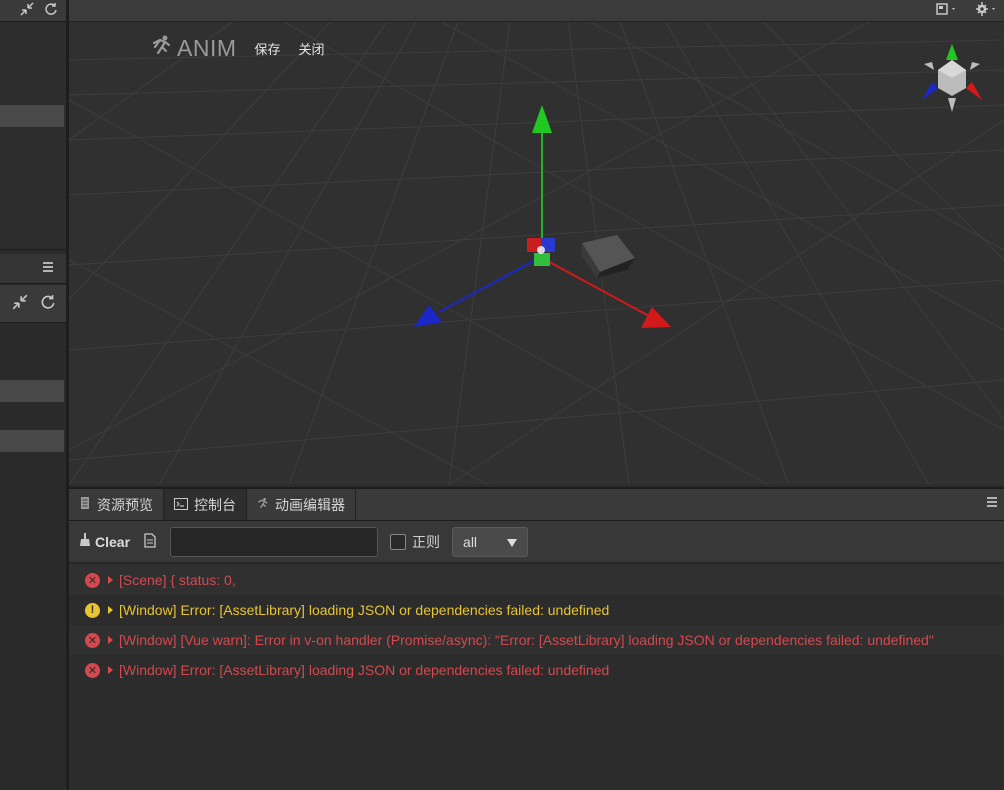  Describe the element at coordinates (470, 541) in the screenshot. I see `log-level-value: all` at that location.